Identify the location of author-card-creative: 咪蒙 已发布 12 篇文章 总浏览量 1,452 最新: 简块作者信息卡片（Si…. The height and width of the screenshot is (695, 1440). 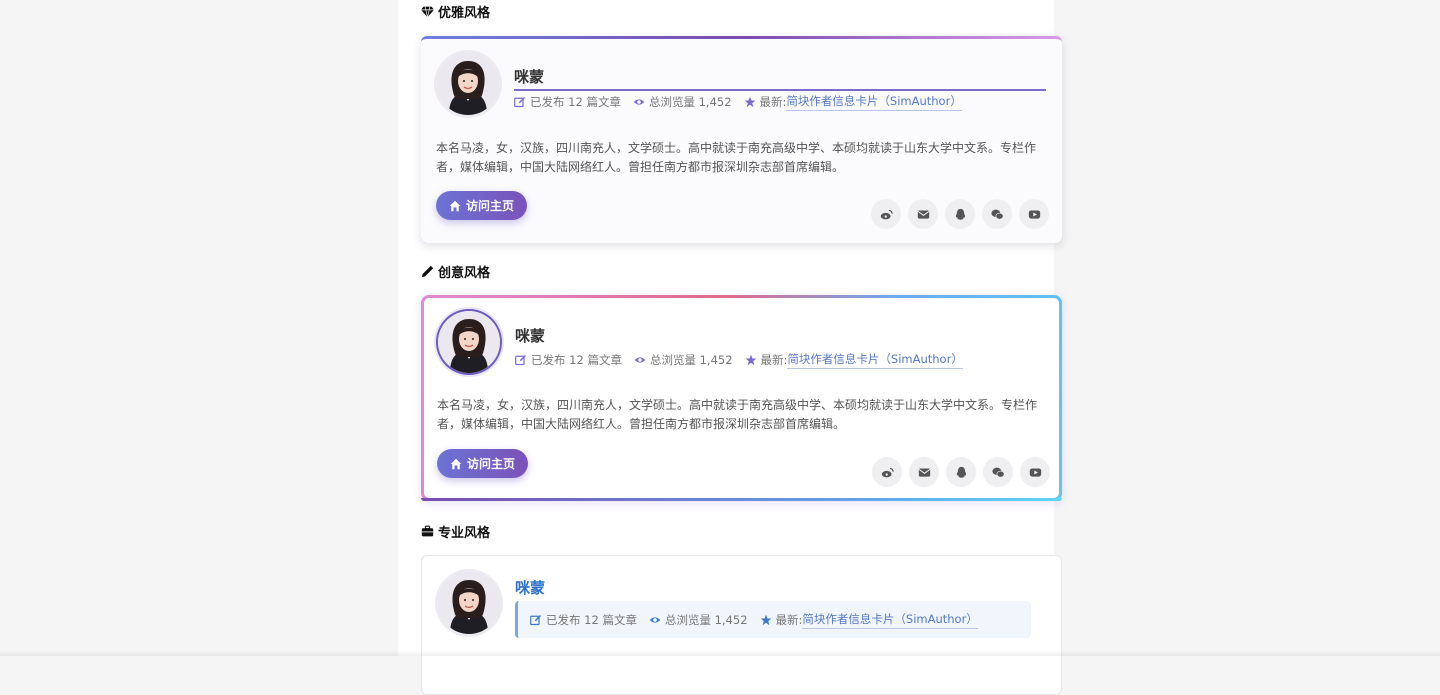
(741, 398).